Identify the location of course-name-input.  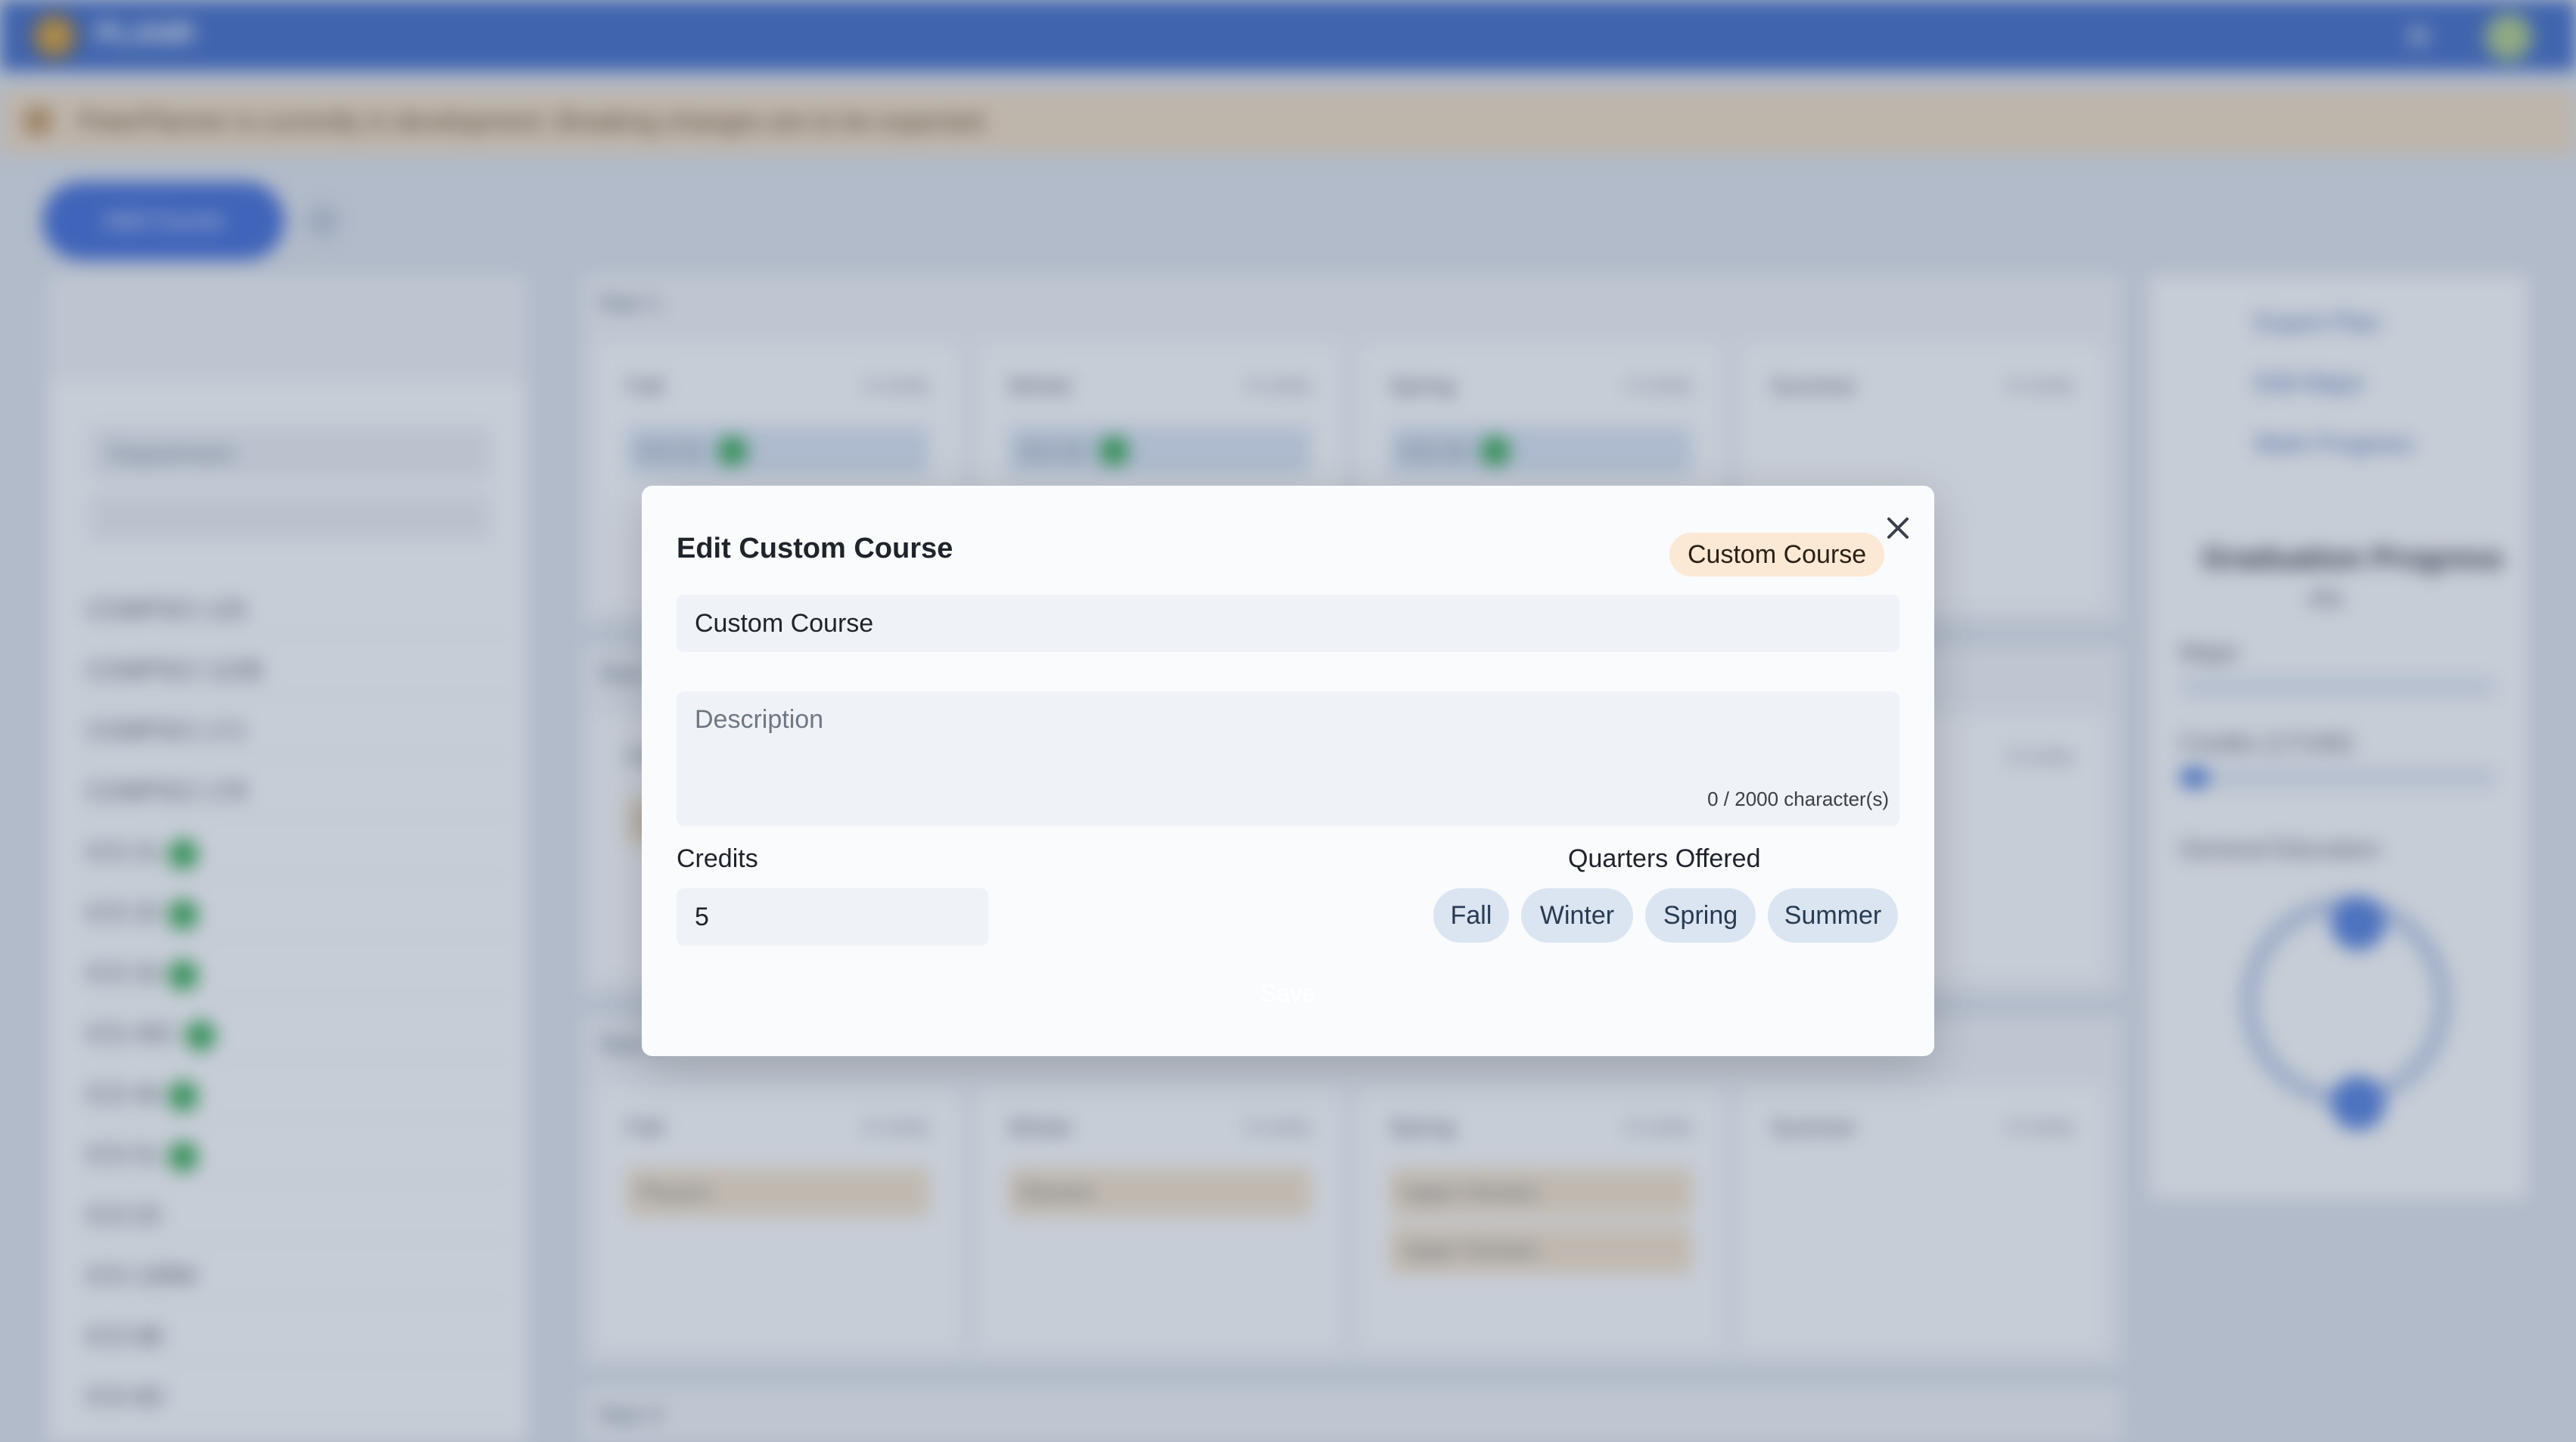
(1288, 624).